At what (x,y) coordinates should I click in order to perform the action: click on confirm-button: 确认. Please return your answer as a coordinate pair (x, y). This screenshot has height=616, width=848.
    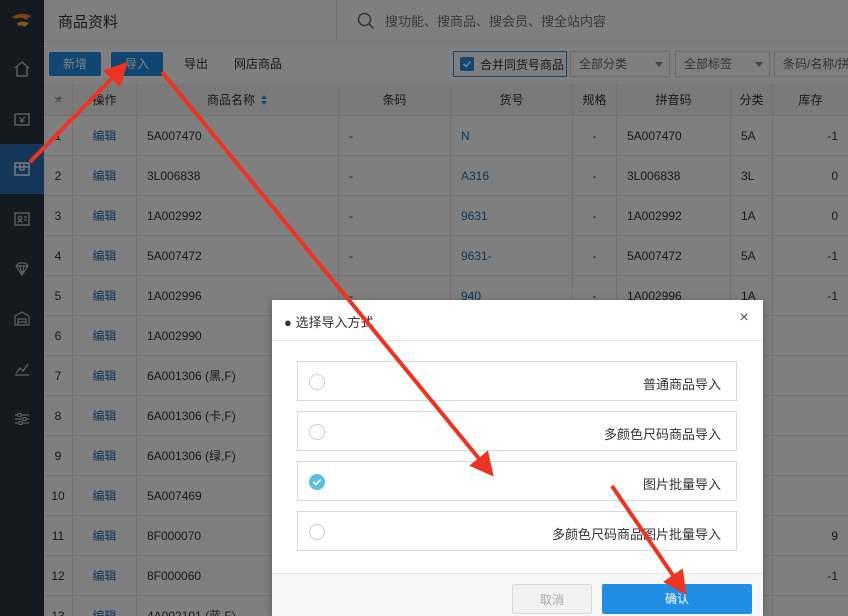
    Looking at the image, I should click on (677, 599).